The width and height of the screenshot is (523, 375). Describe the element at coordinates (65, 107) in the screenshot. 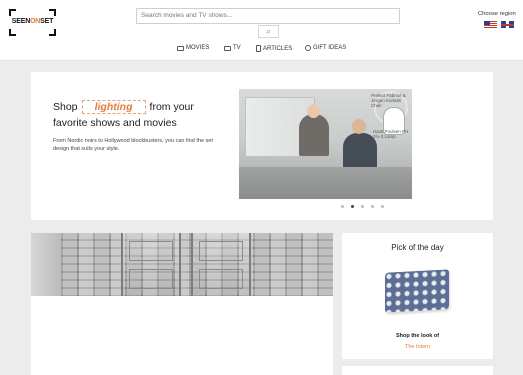

I see `hero-title-start: Shop` at that location.